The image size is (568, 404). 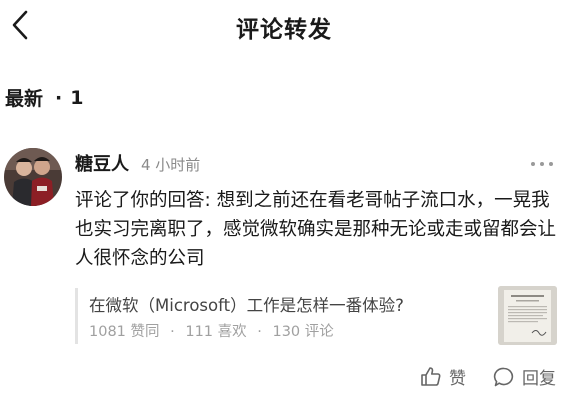 What do you see at coordinates (431, 376) in the screenshot?
I see `thumbs-up-icon` at bounding box center [431, 376].